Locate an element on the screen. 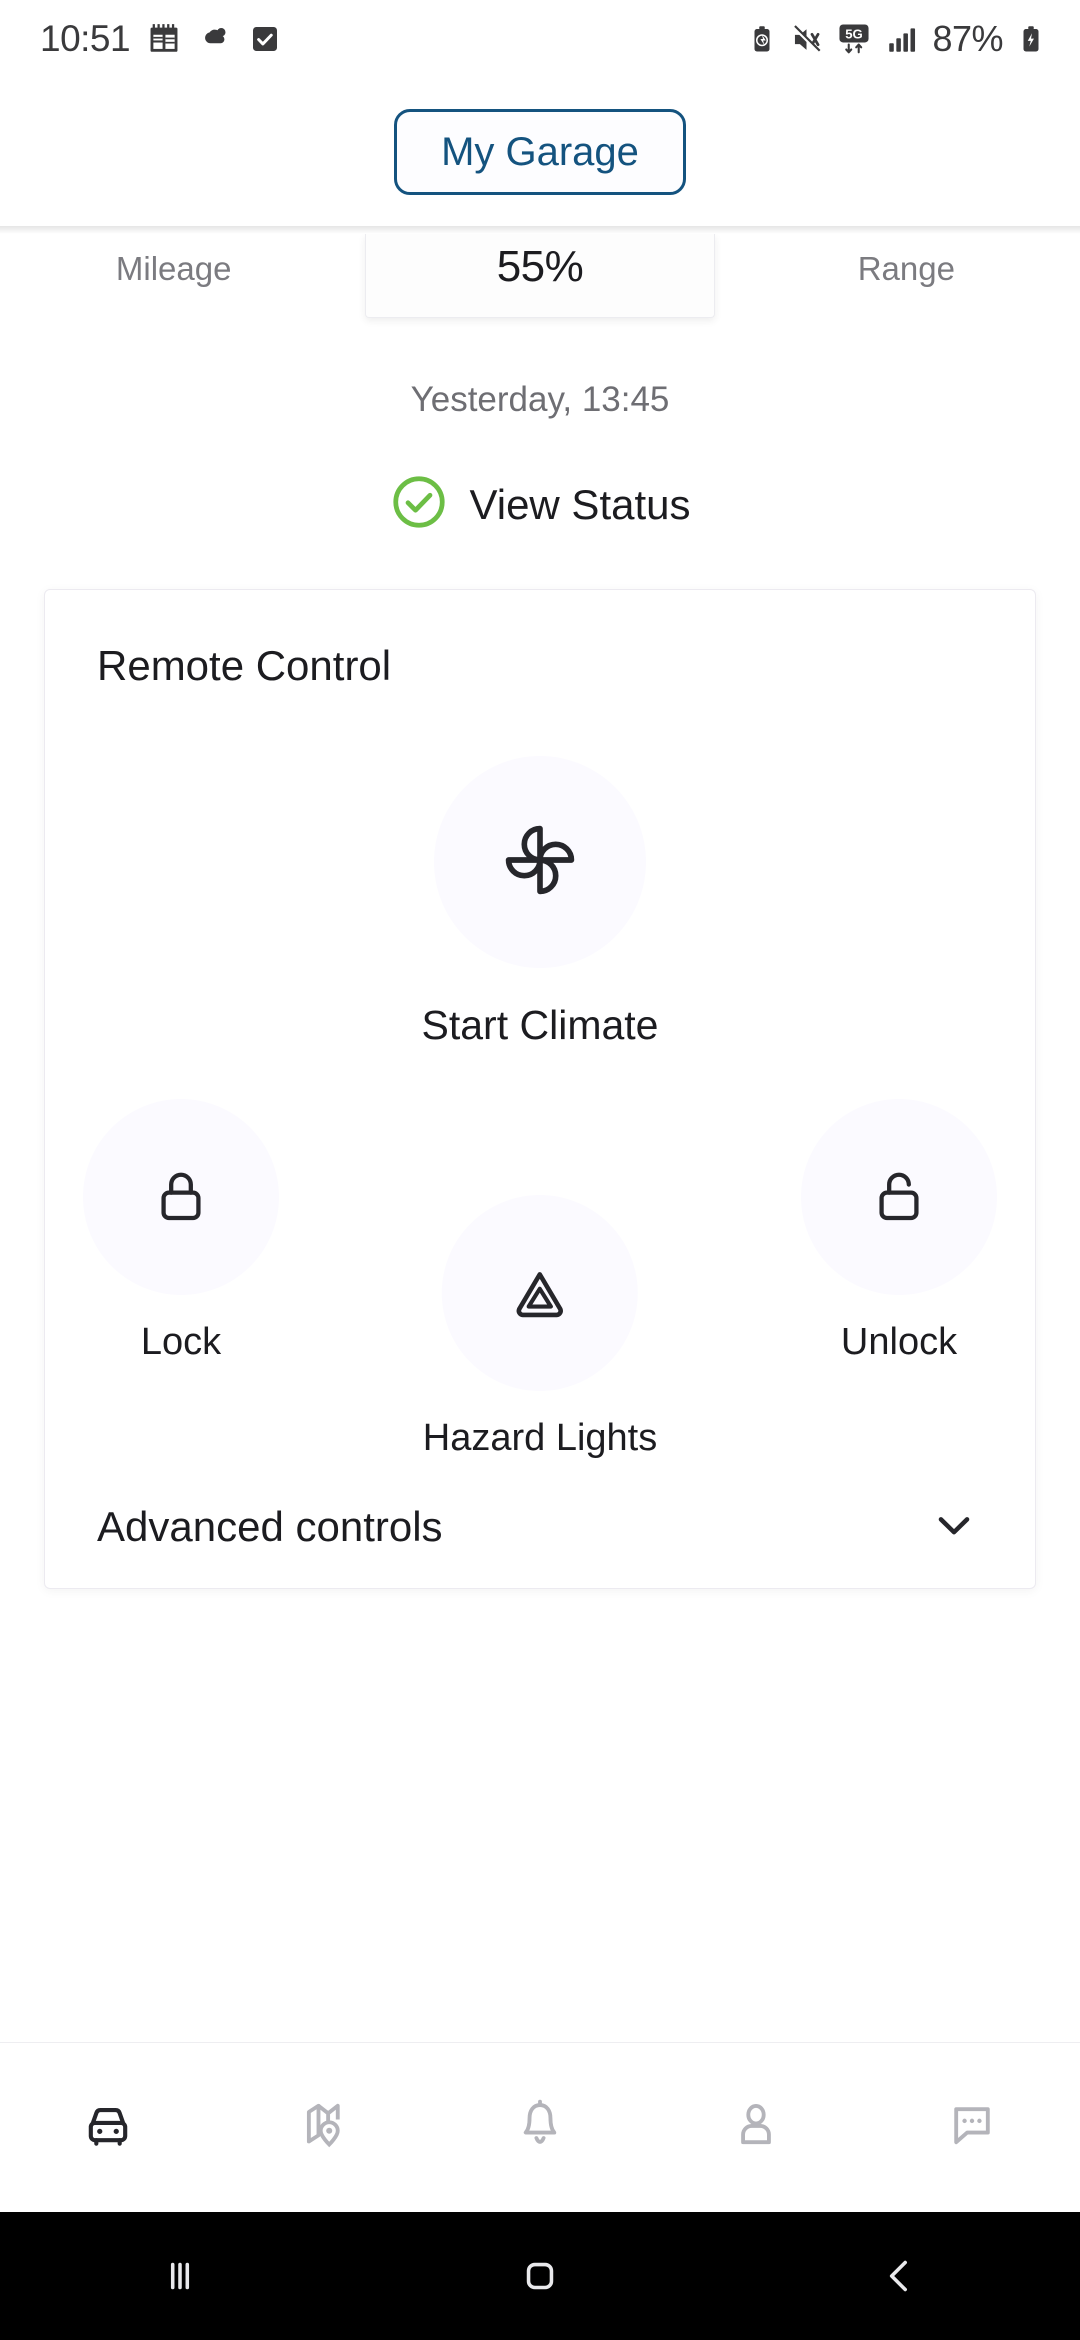 The width and height of the screenshot is (1080, 2340). system-navigation-bar is located at coordinates (540, 2276).